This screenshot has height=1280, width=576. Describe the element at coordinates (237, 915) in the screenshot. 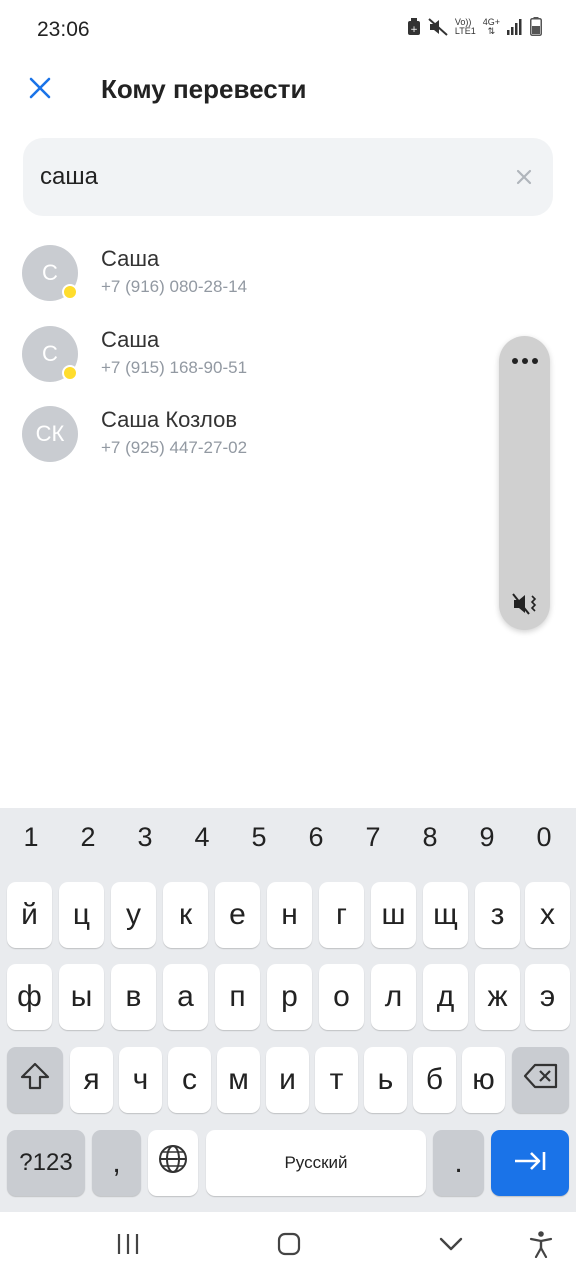

I see `key-letter: е` at that location.